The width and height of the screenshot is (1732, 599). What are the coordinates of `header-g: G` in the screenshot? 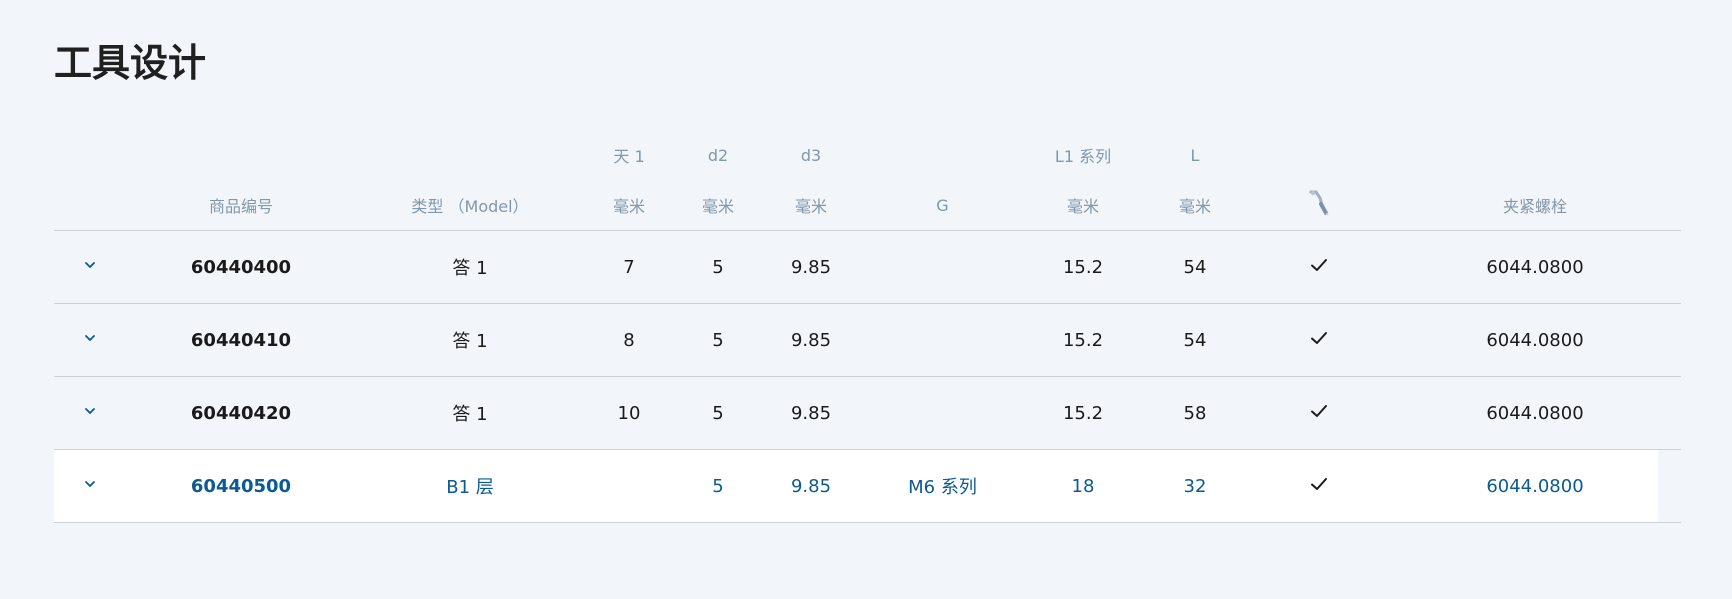 It's located at (942, 205).